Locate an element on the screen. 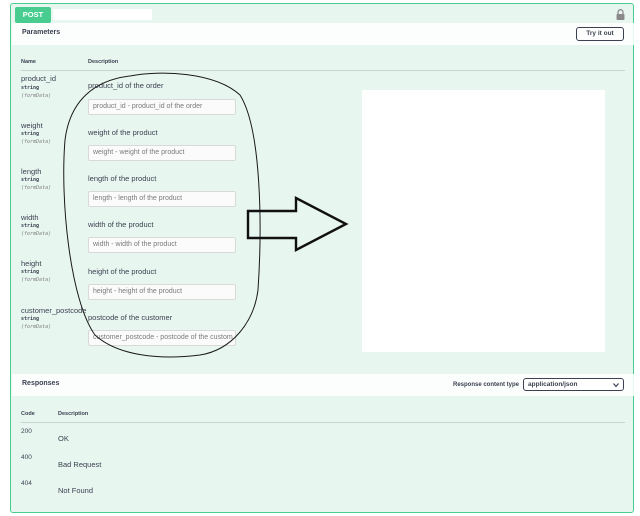  content-type-label: Response content type is located at coordinates (485, 385).